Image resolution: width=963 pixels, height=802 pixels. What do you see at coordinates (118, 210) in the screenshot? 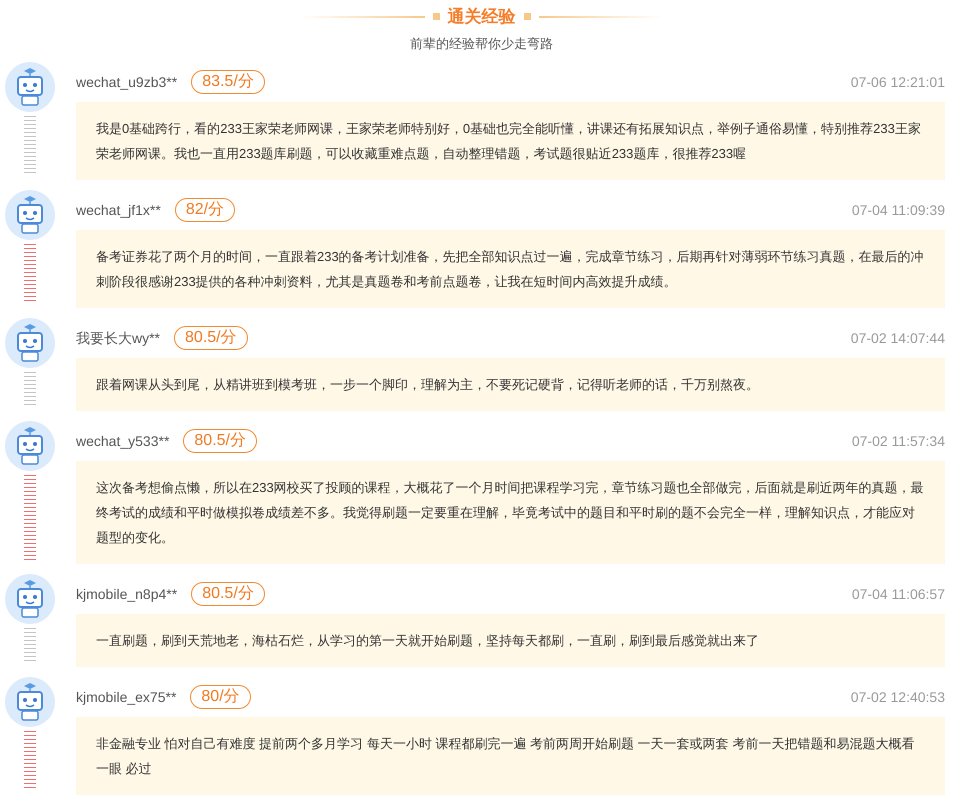
I see `username: wechat_jf1x**` at bounding box center [118, 210].